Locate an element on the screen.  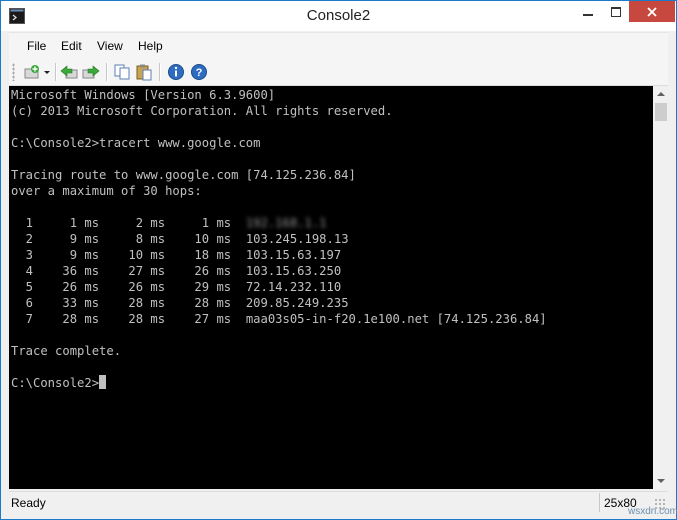
text-cursor is located at coordinates (103, 382).